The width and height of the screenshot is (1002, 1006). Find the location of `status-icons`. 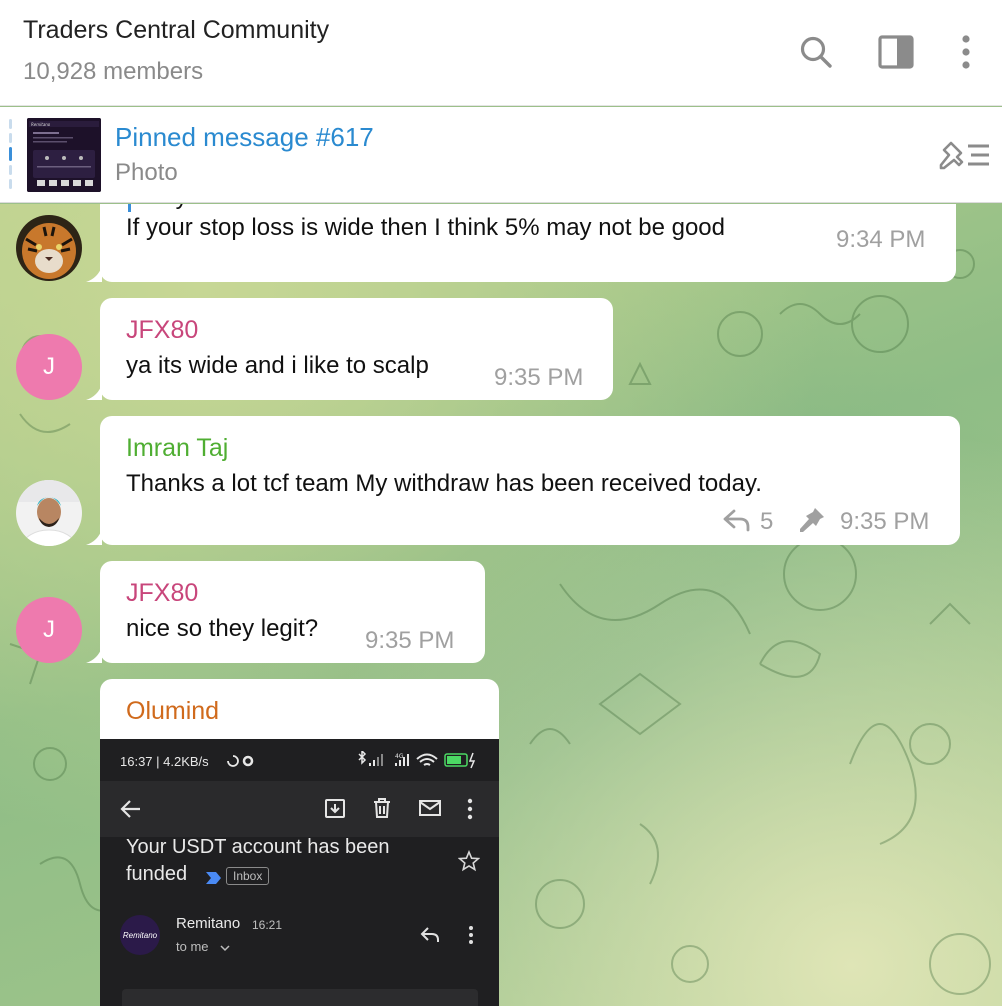

status-icons is located at coordinates (246, 763).